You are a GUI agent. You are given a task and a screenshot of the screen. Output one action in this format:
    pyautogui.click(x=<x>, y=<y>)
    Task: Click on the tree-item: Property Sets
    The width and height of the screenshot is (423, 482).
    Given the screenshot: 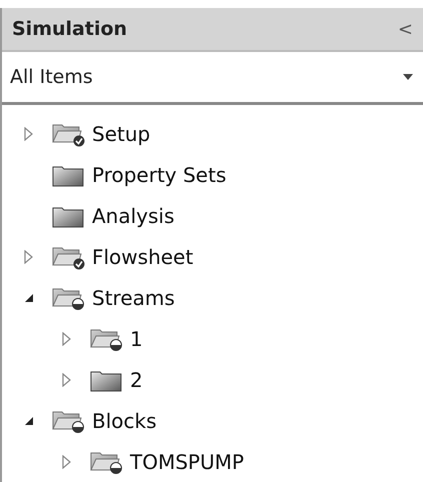 What is the action you would take?
    pyautogui.click(x=159, y=174)
    